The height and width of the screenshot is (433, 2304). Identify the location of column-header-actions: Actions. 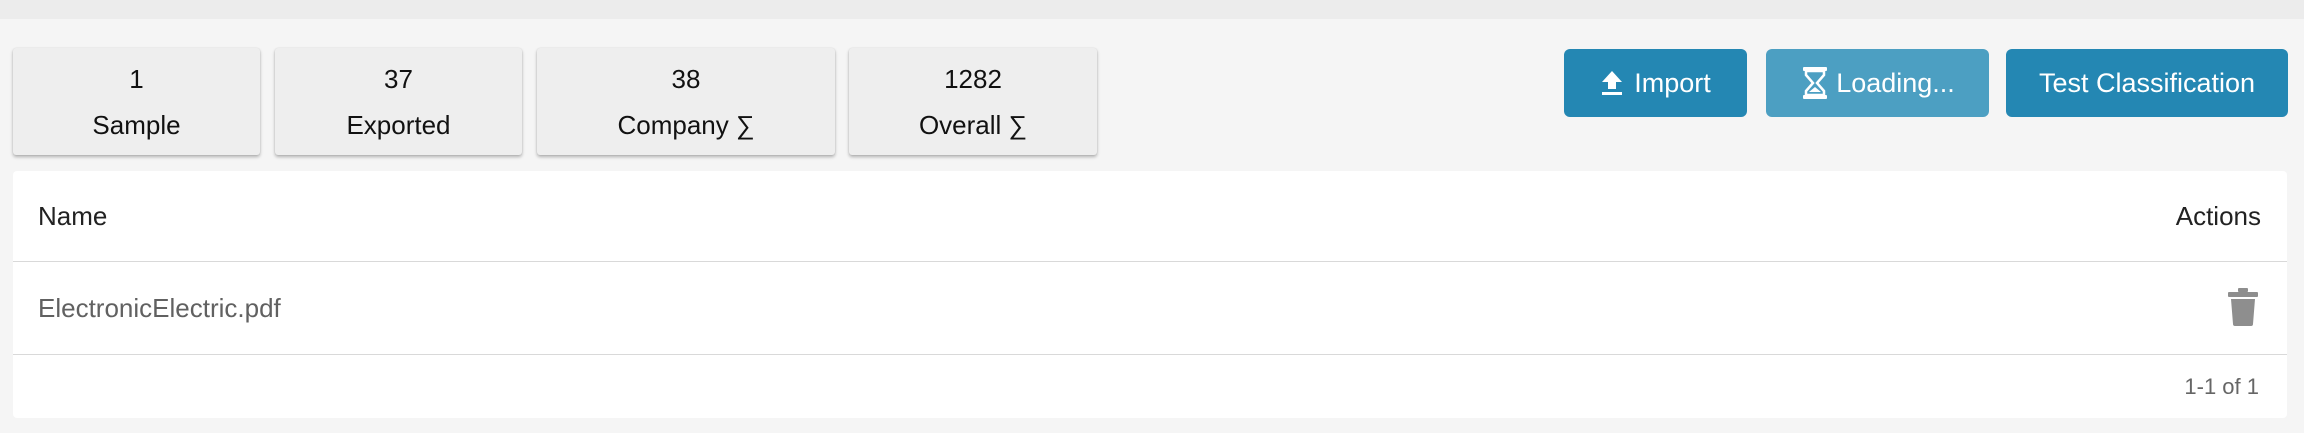
(2218, 216).